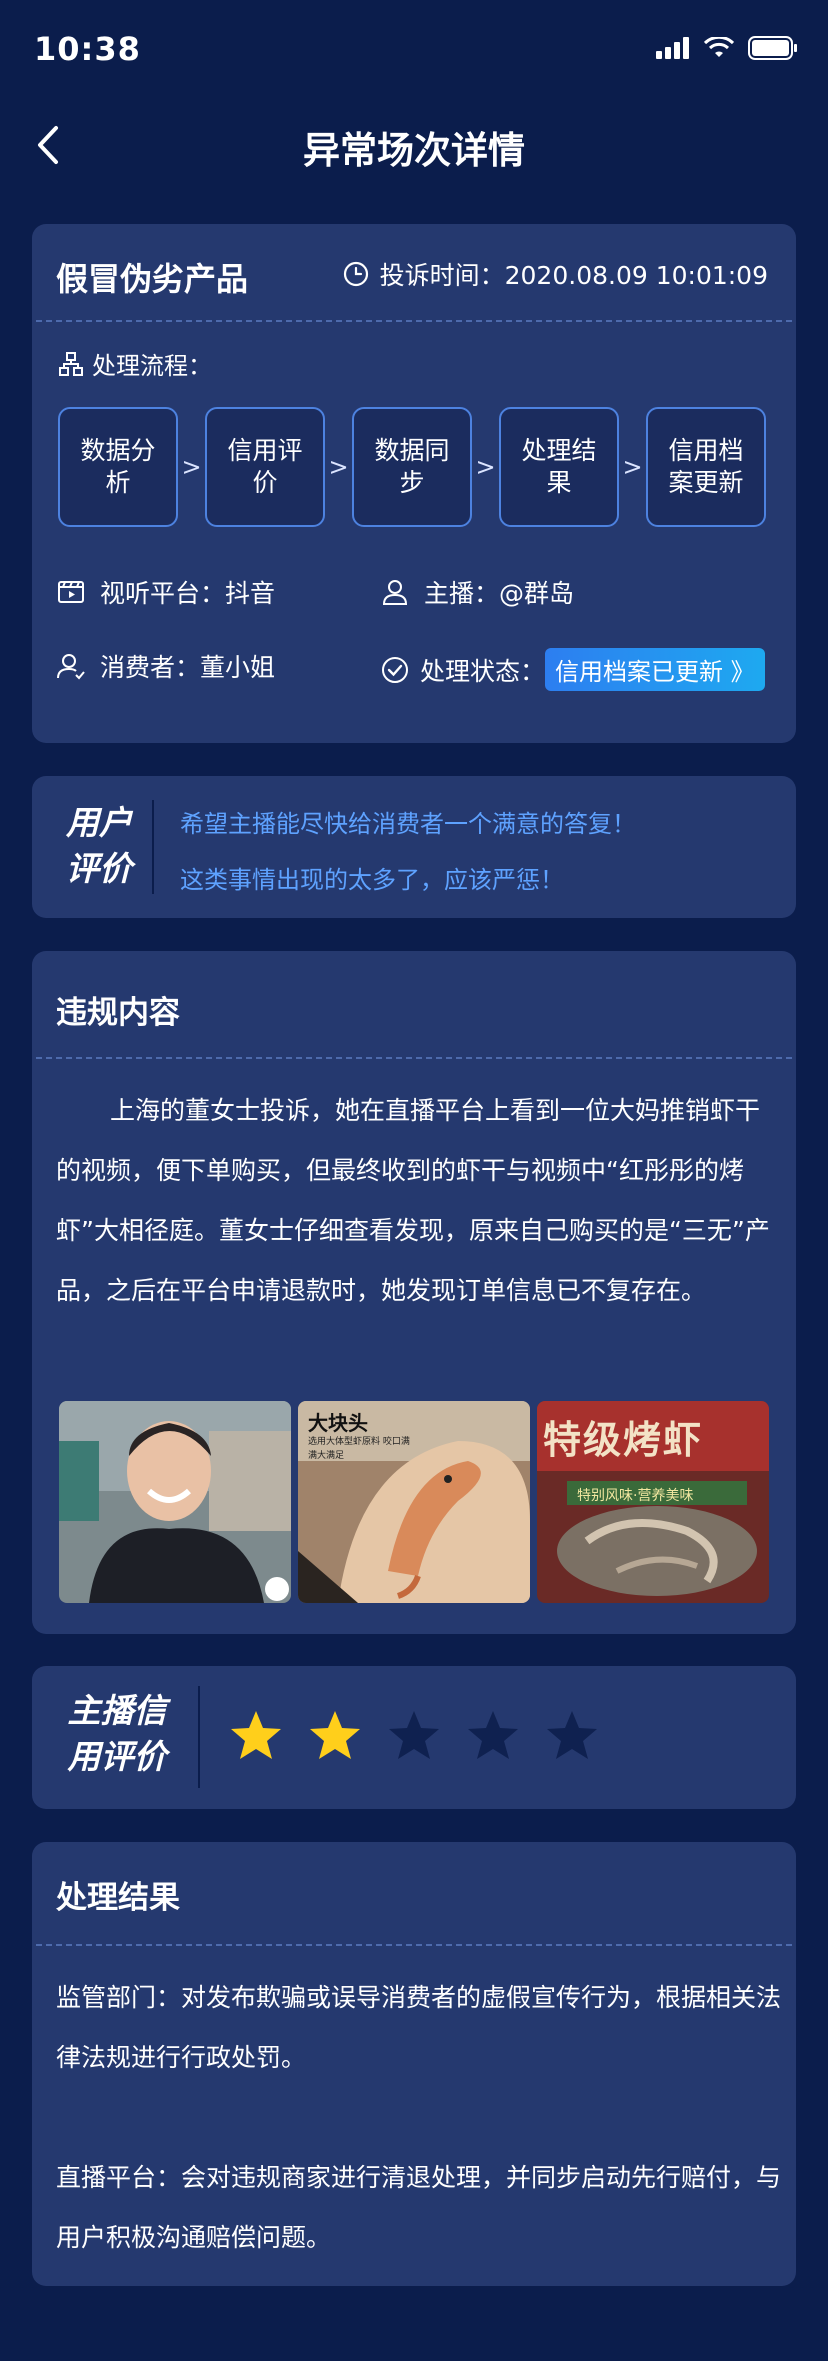 The height and width of the screenshot is (2361, 828). I want to click on review-comment: 希望主播能尽快给消费者一个满意的答复！, so click(408, 824).